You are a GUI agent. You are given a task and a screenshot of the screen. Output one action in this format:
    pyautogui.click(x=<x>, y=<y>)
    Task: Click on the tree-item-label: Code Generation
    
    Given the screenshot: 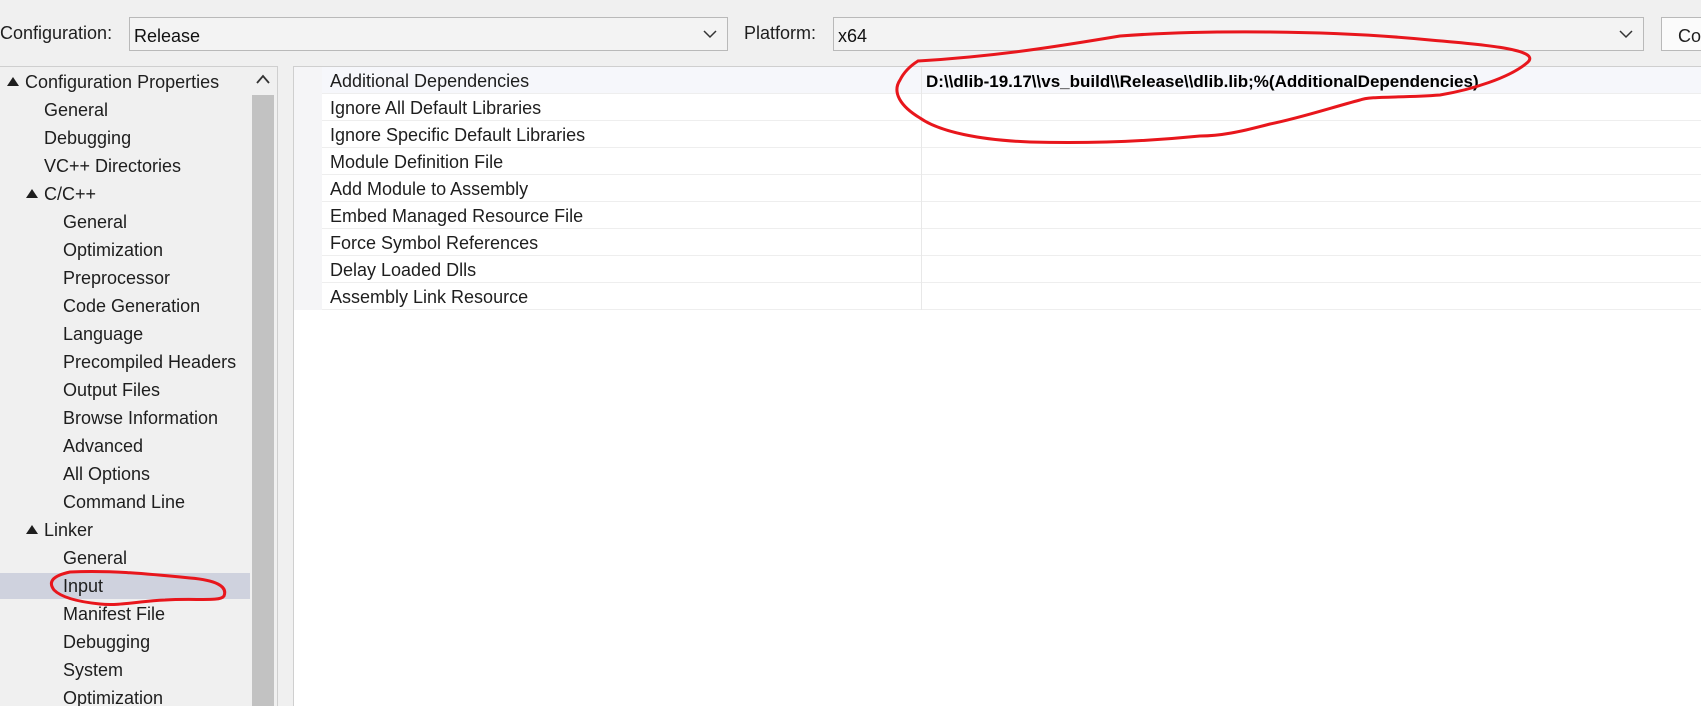 What is the action you would take?
    pyautogui.click(x=132, y=306)
    